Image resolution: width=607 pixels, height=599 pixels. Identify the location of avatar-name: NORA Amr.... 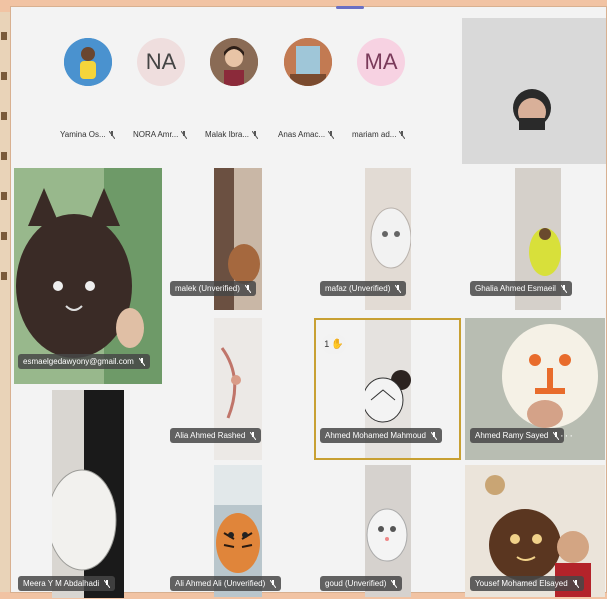
(160, 134).